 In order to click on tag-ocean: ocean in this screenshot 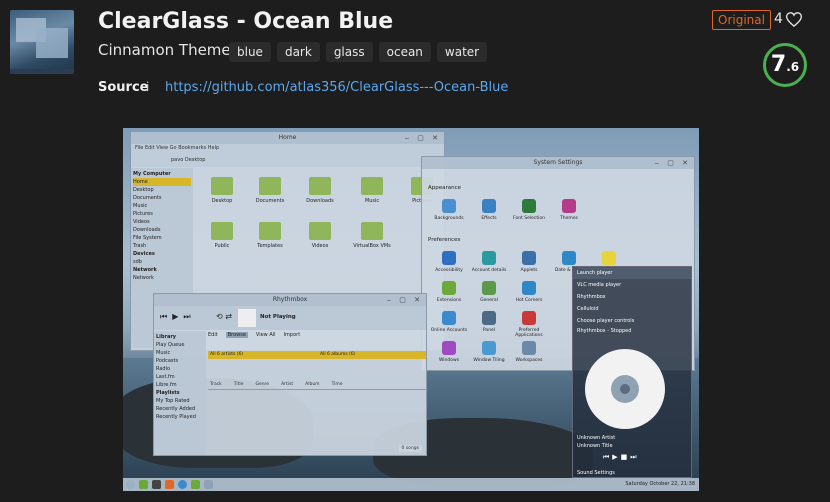, I will do `click(404, 52)`.